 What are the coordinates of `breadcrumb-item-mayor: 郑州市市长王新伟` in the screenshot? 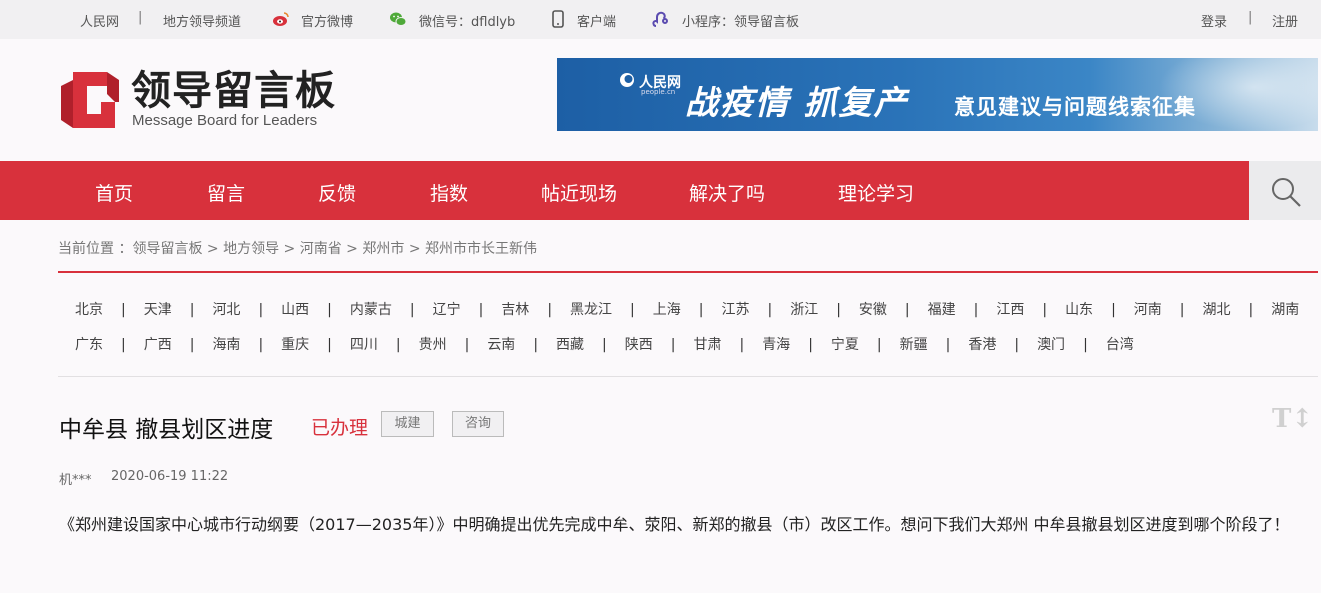 It's located at (481, 249).